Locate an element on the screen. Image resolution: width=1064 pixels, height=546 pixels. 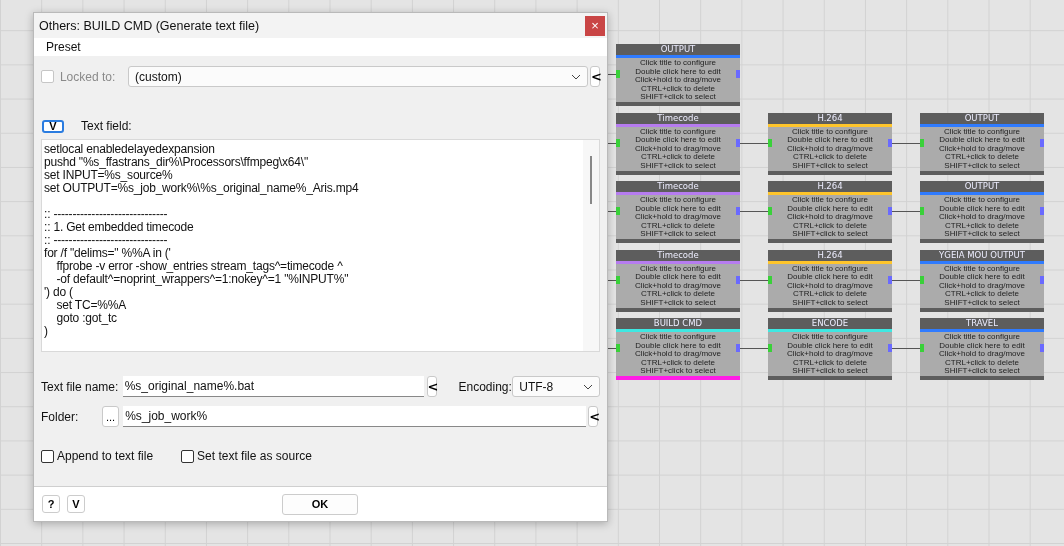
scrollbar is located at coordinates (591, 245).